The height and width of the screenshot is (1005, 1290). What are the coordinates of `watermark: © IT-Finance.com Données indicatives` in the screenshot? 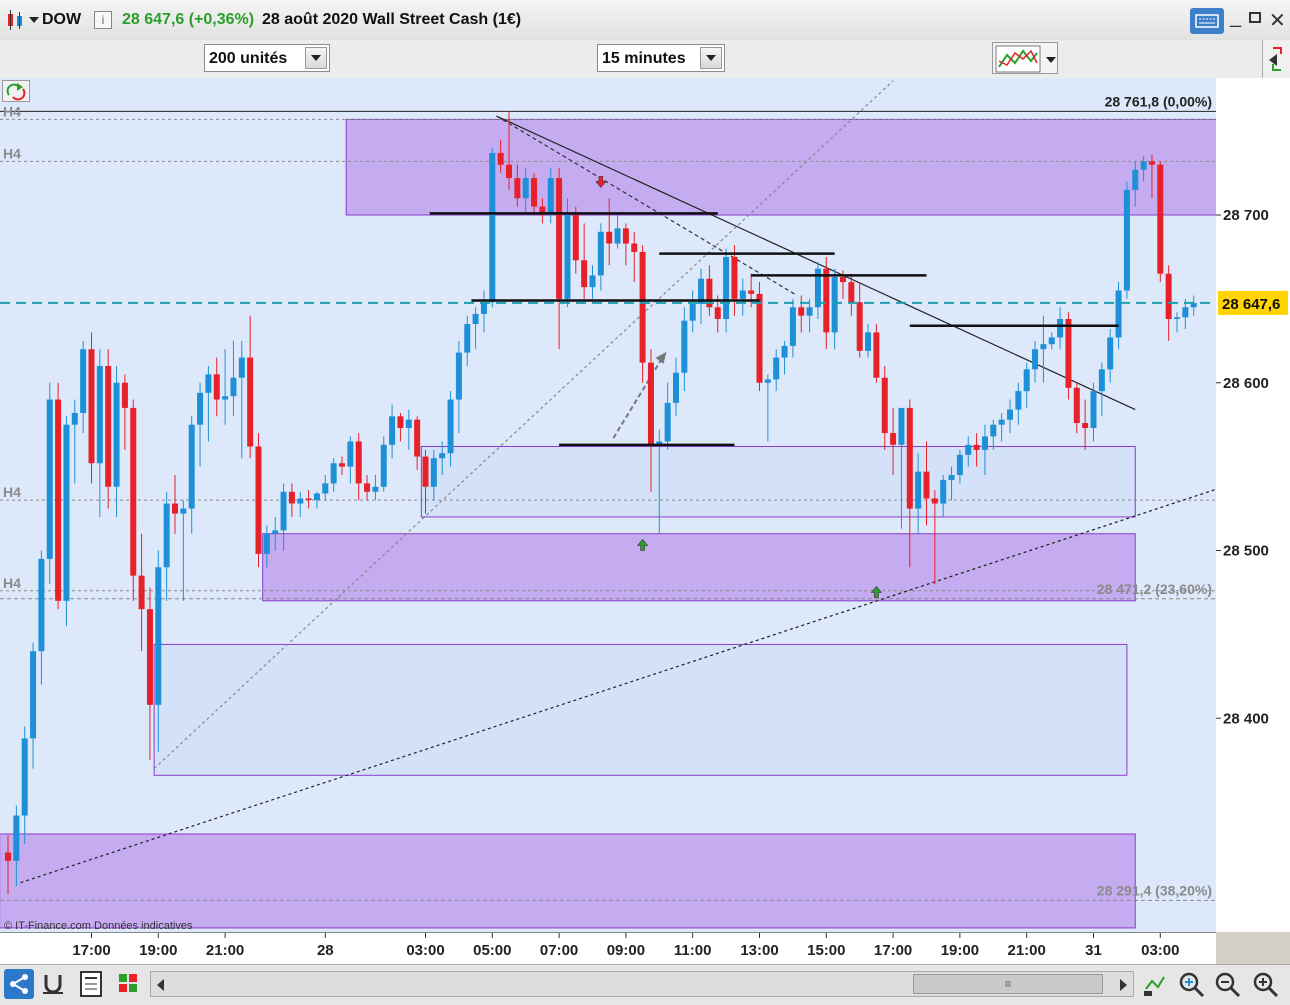 It's located at (98, 926).